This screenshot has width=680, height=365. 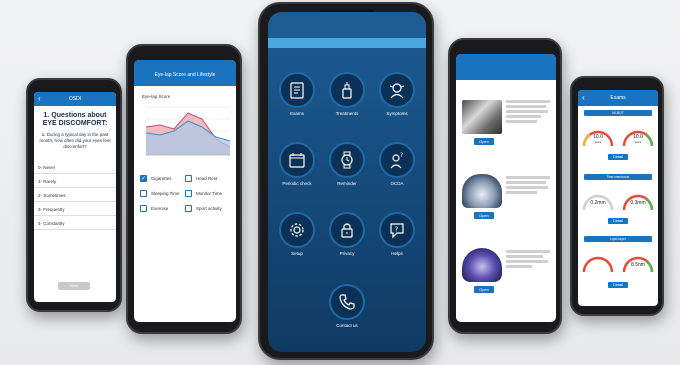 I want to click on calendar-icon, so click(x=297, y=160).